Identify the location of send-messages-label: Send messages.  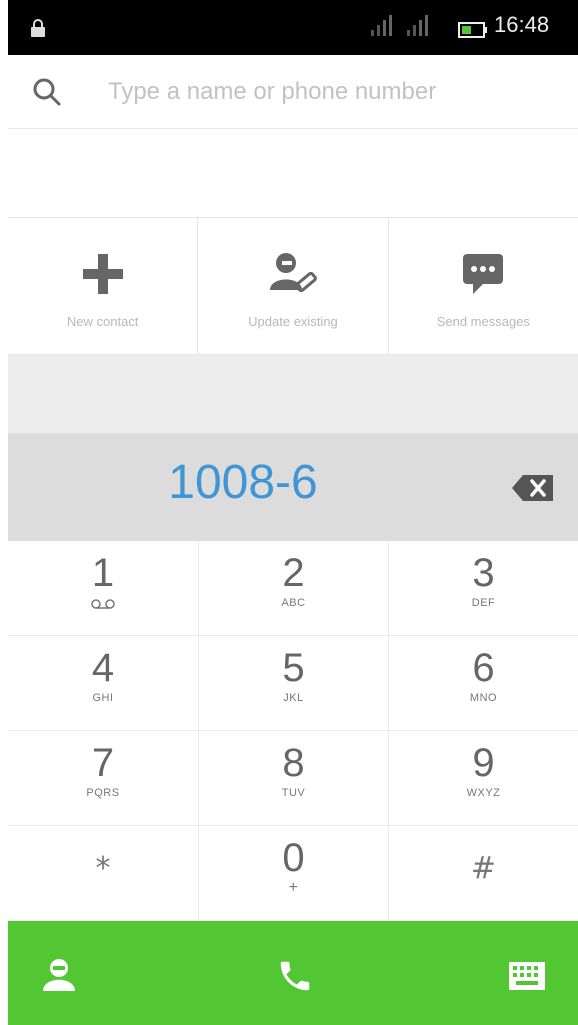
(483, 321).